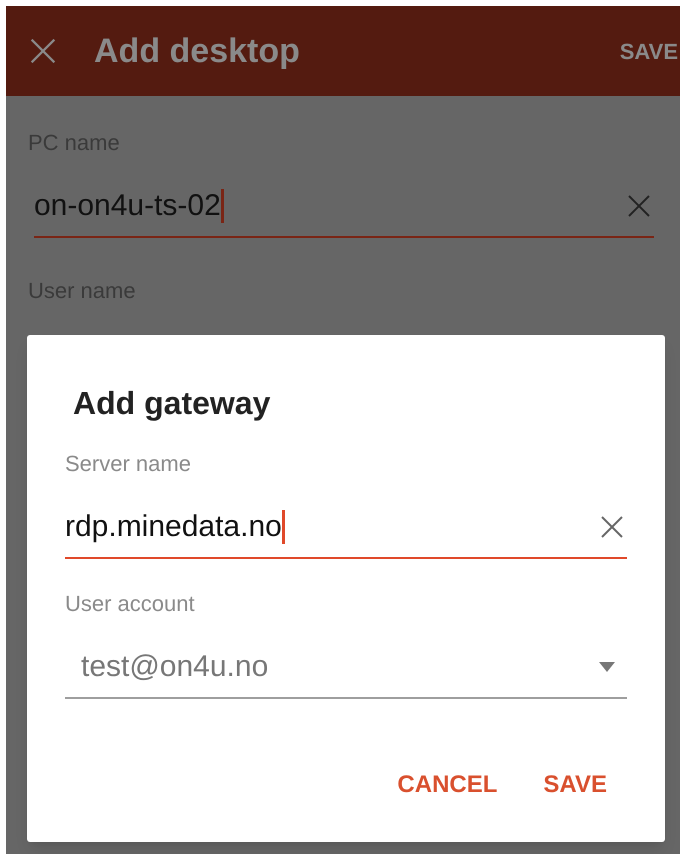  I want to click on save-action: SAVE, so click(650, 51).